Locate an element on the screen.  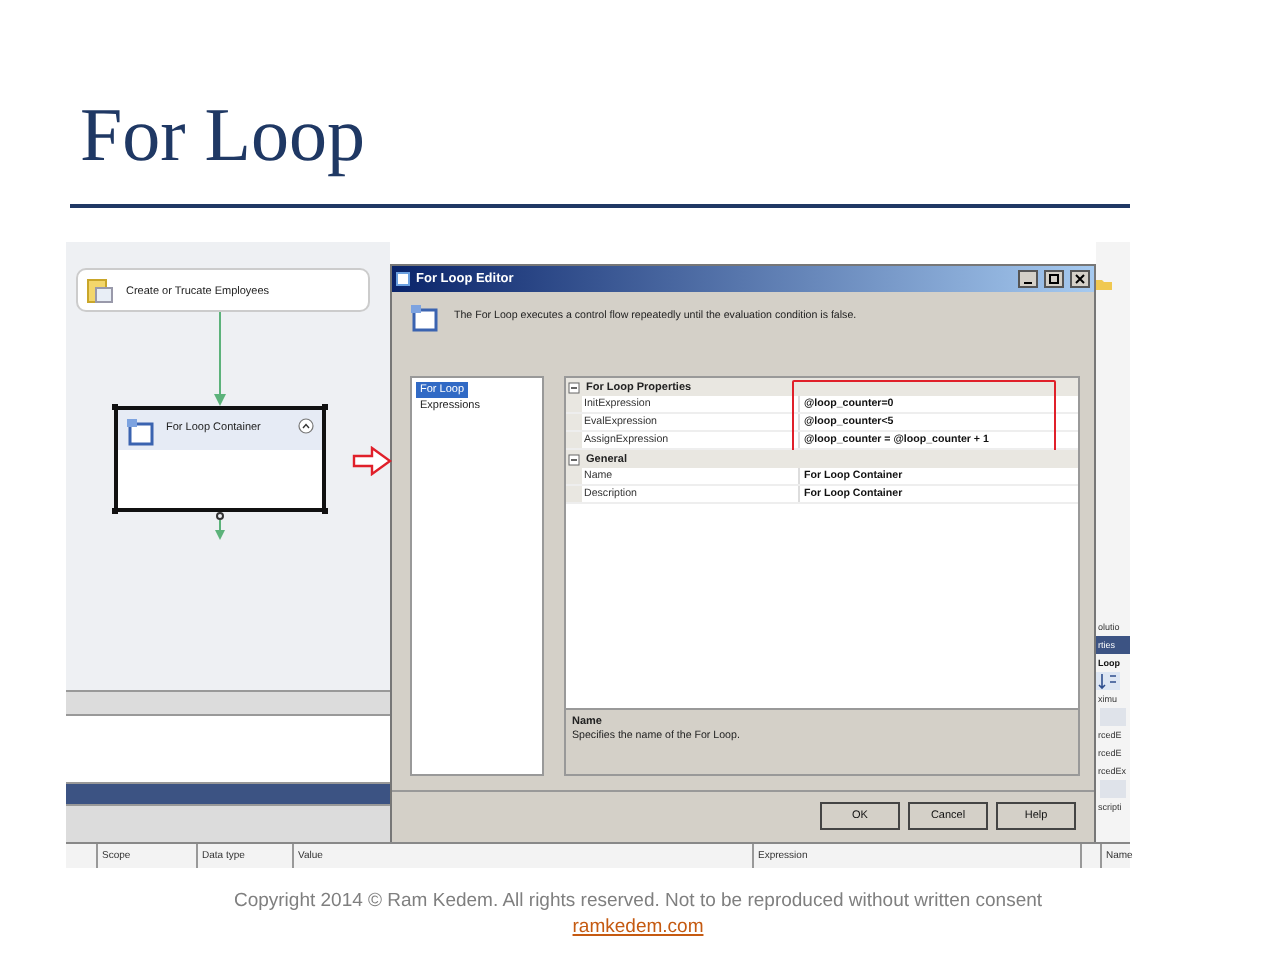
slide-title: For Loop is located at coordinates (223, 137).